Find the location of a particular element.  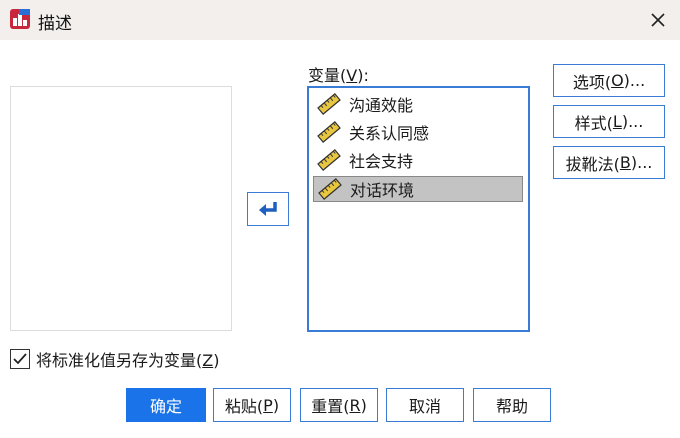

save-standardized-checkbox is located at coordinates (20, 359).